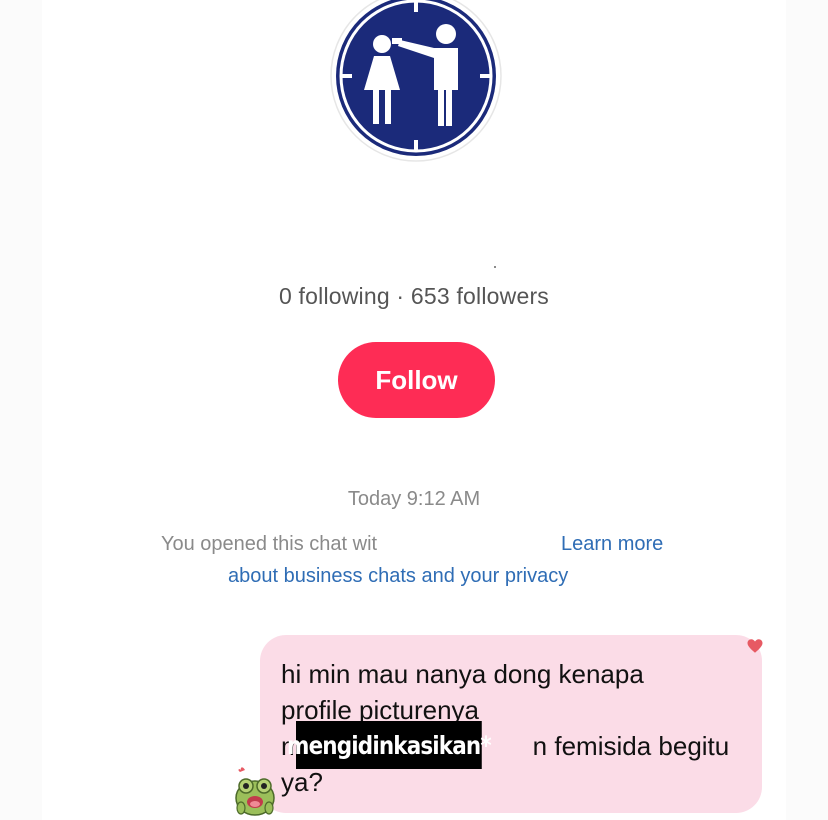  I want to click on chat-timestamp: Today 9:12 AM, so click(414, 499).